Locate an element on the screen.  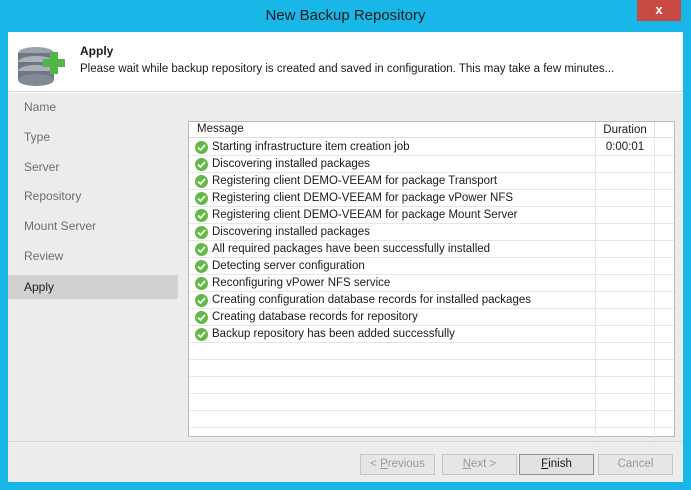
cancel-button: Cancel is located at coordinates (635, 464).